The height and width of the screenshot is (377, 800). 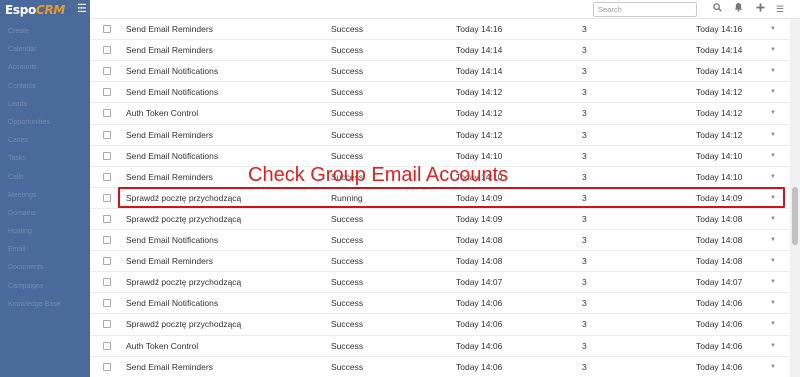 I want to click on sidebar-item: Knowledge Base, so click(x=45, y=305).